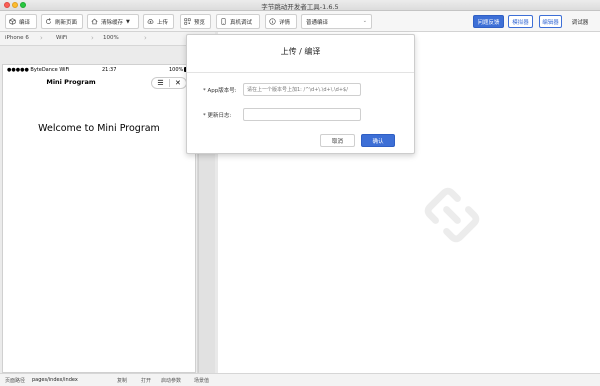 The image size is (600, 386). I want to click on clear-cache-label: 清除缓存, so click(112, 22).